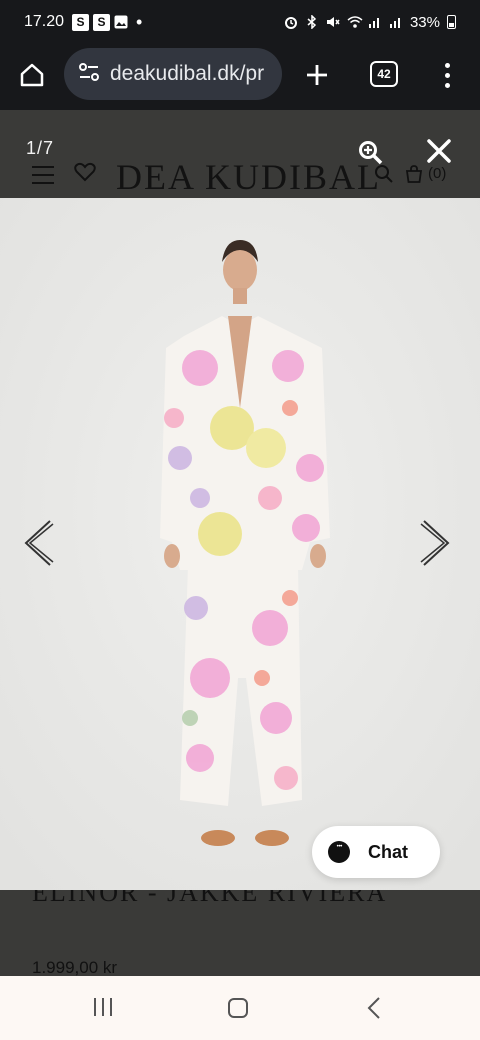  What do you see at coordinates (187, 74) in the screenshot?
I see `url-text: deakudibal.dk/pr` at bounding box center [187, 74].